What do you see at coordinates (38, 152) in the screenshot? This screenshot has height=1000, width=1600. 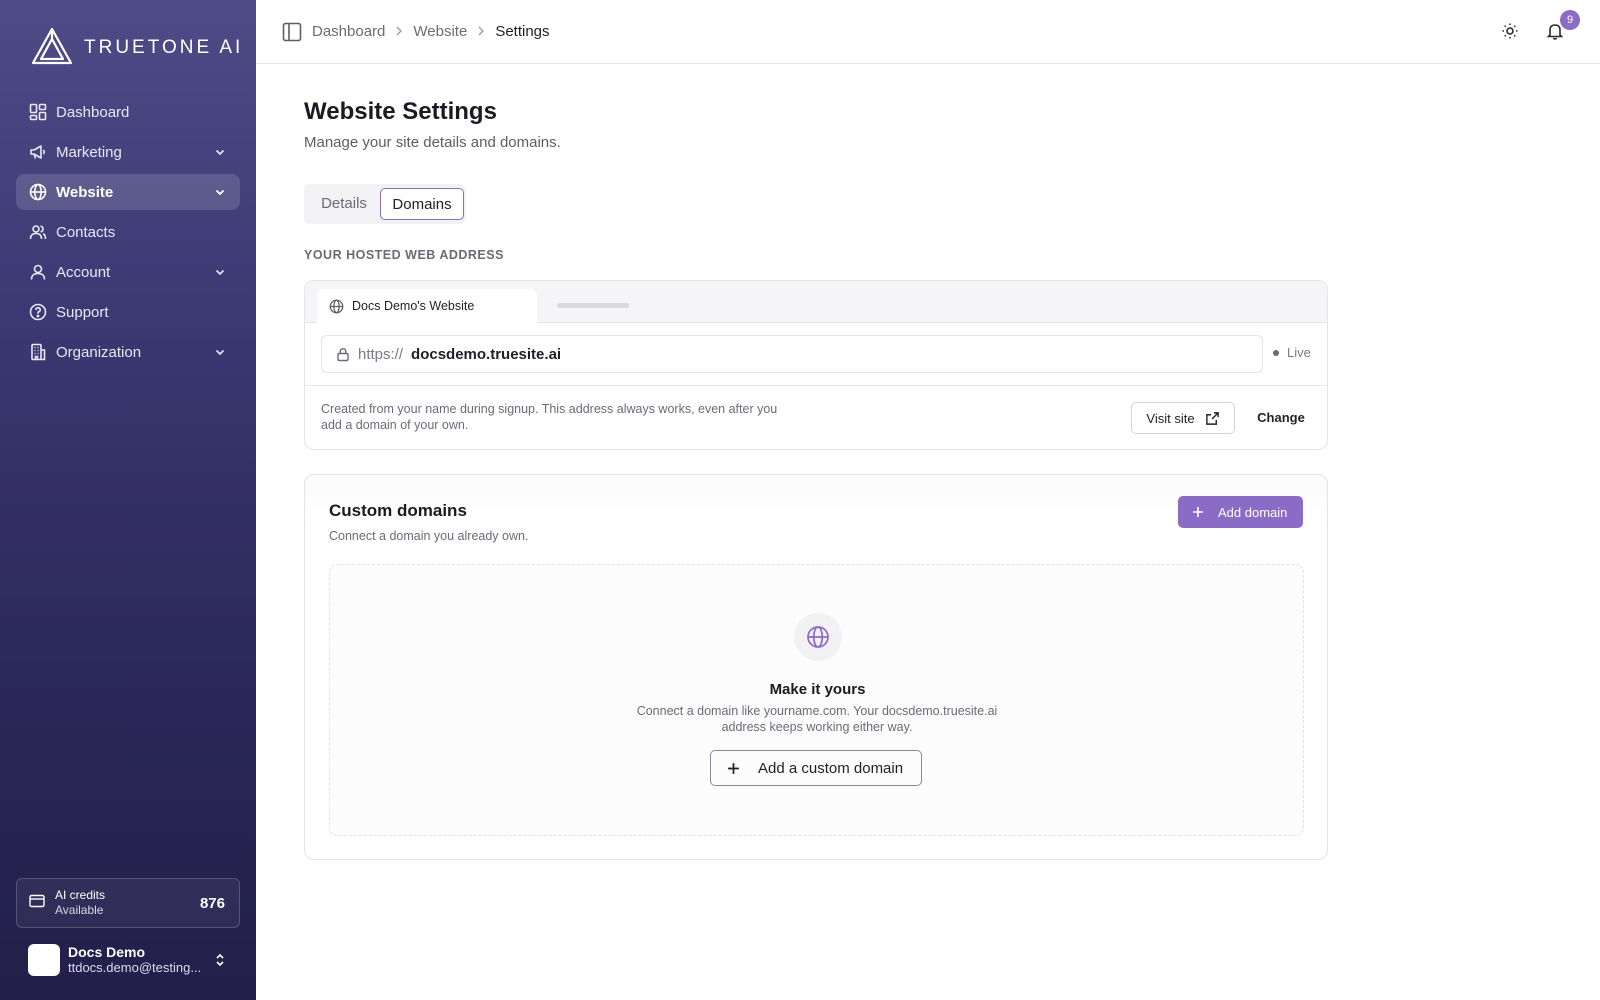 I see `megaphone-icon` at bounding box center [38, 152].